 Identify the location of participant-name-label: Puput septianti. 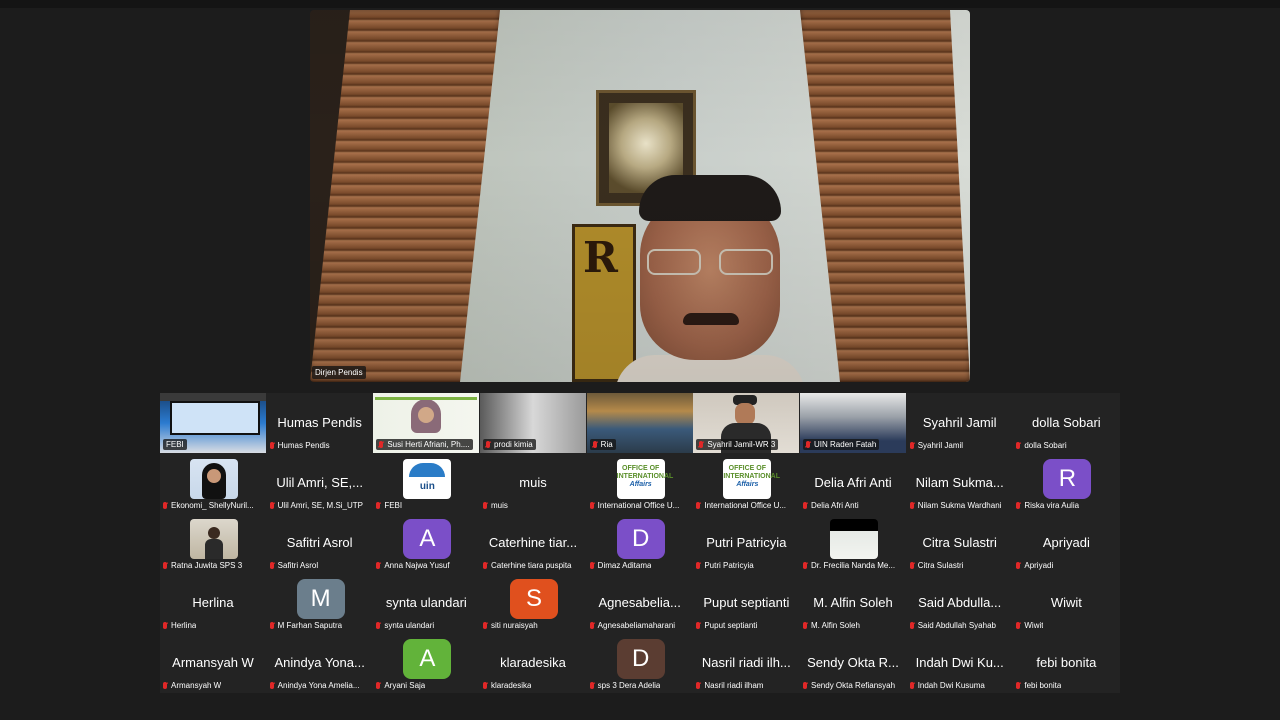
(726, 625).